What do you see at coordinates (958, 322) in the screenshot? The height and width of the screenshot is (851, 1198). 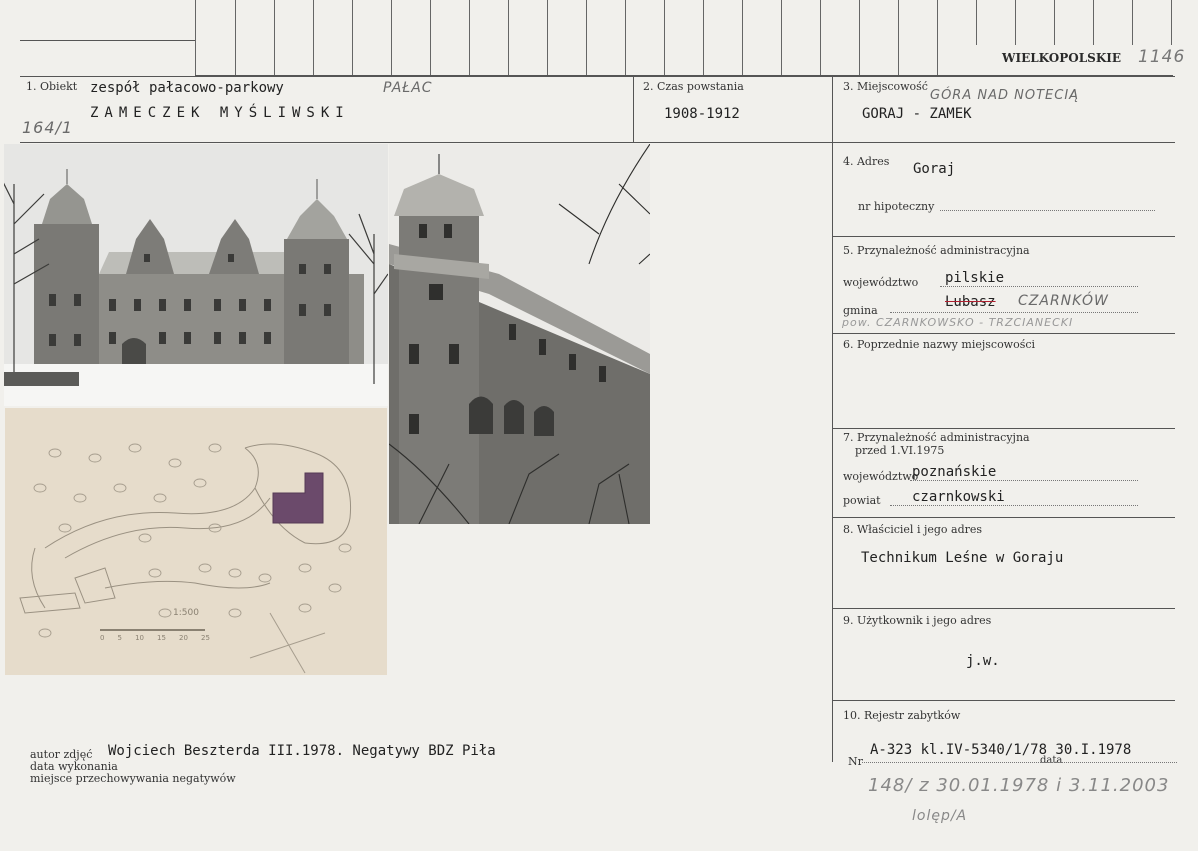 I see `pow-handwritten: pow. CZARNKOWSKO - TRZCIANECKI` at bounding box center [958, 322].